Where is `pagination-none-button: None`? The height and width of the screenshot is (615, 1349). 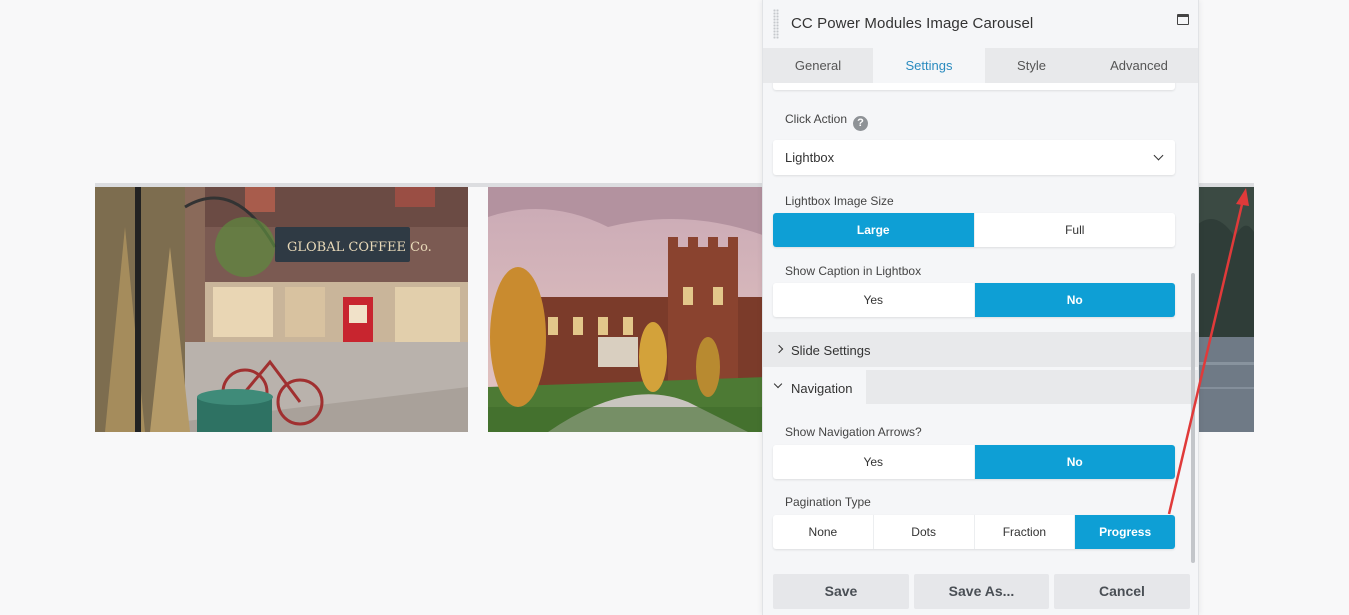
pagination-none-button: None is located at coordinates (823, 532).